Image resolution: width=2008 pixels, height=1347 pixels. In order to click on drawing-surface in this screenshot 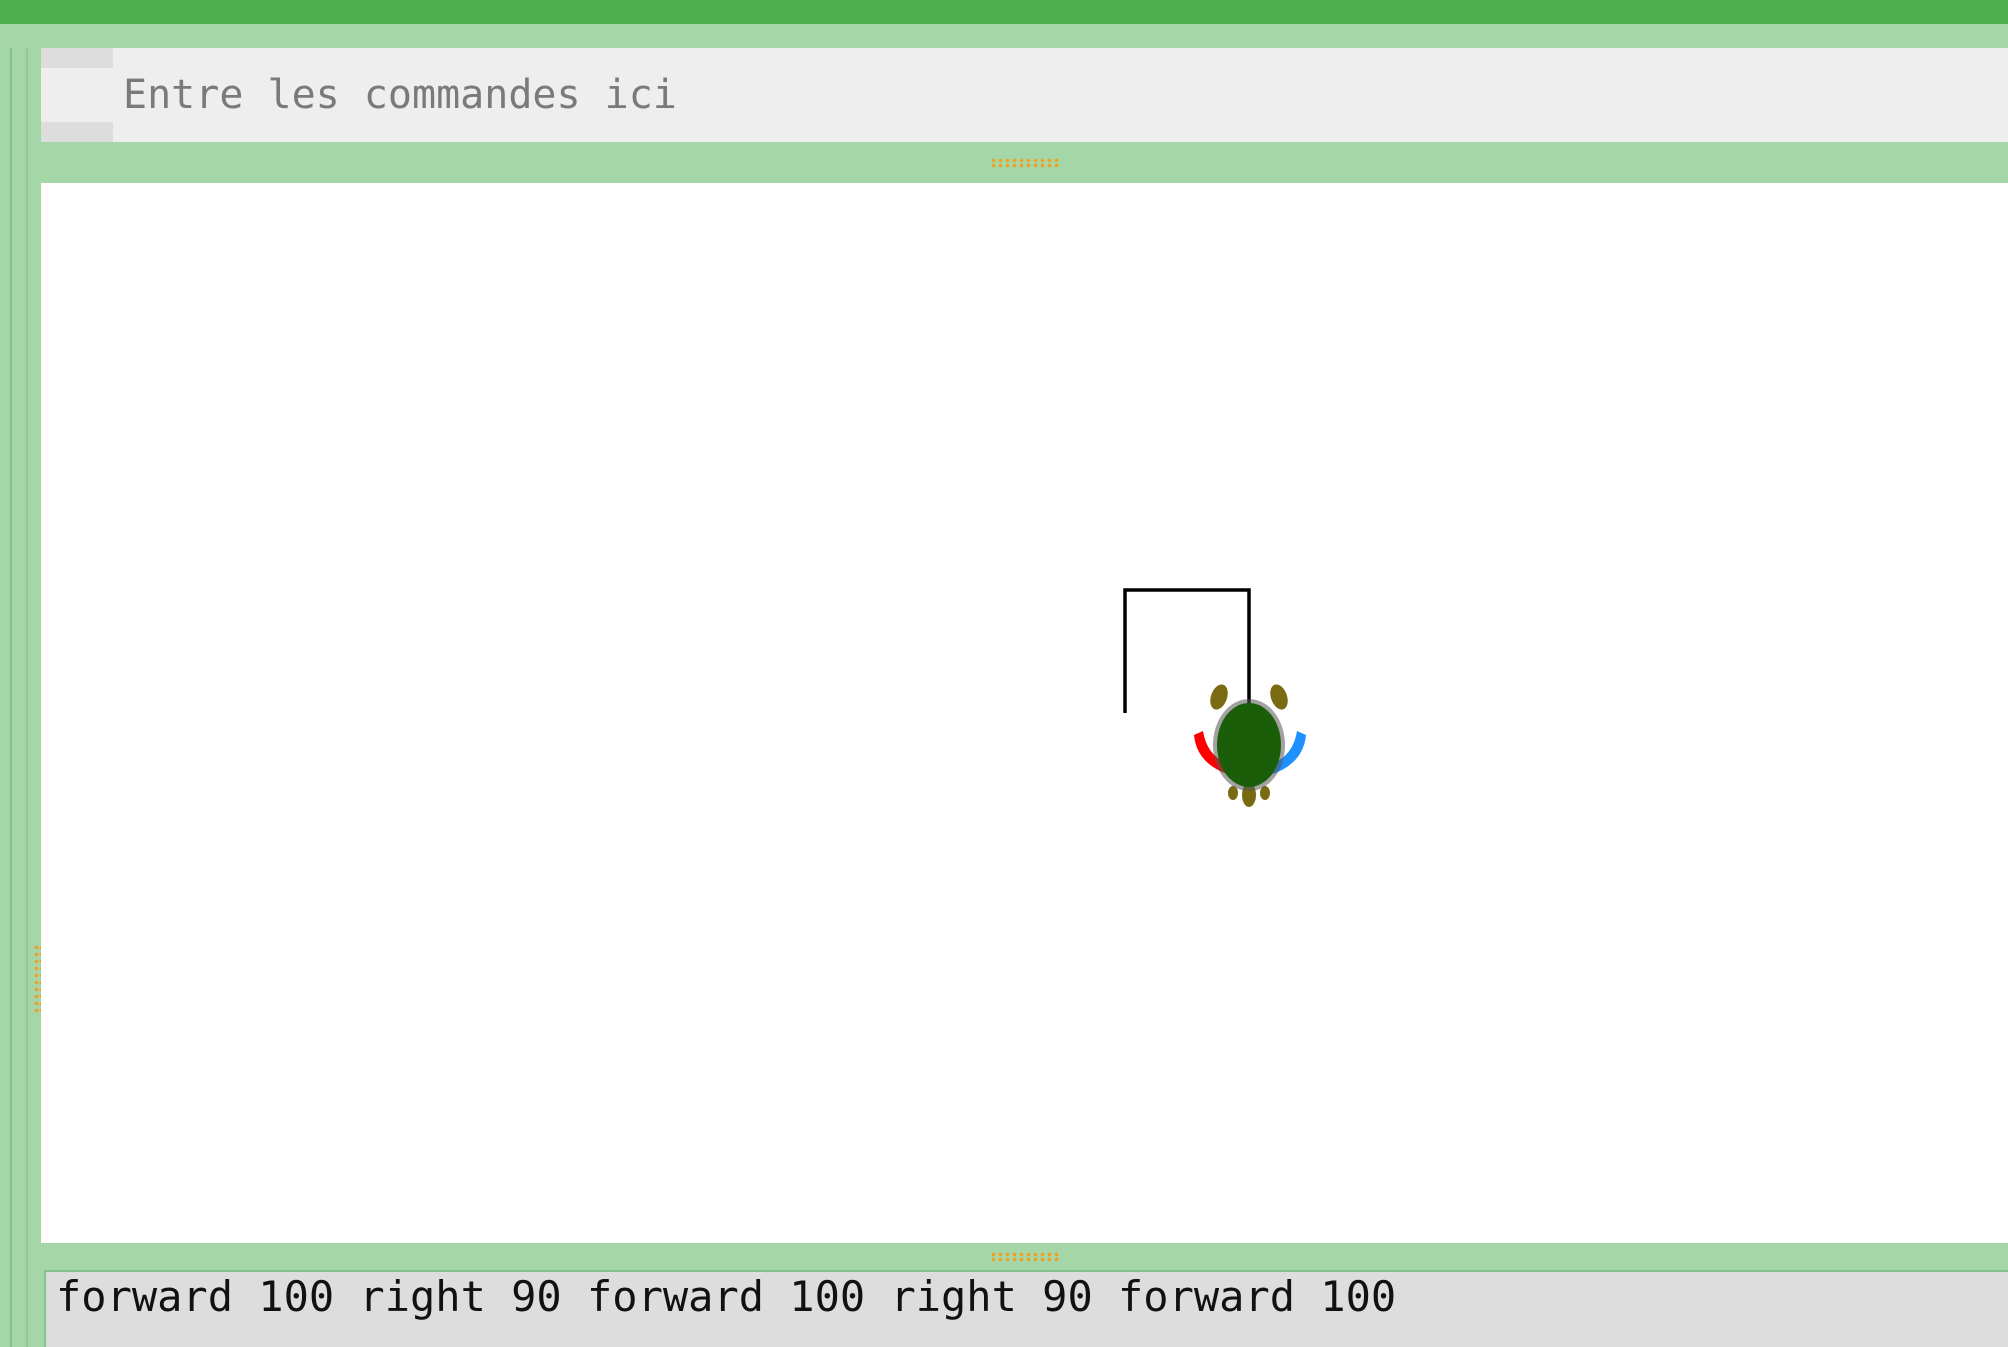, I will do `click(1214, 697)`.